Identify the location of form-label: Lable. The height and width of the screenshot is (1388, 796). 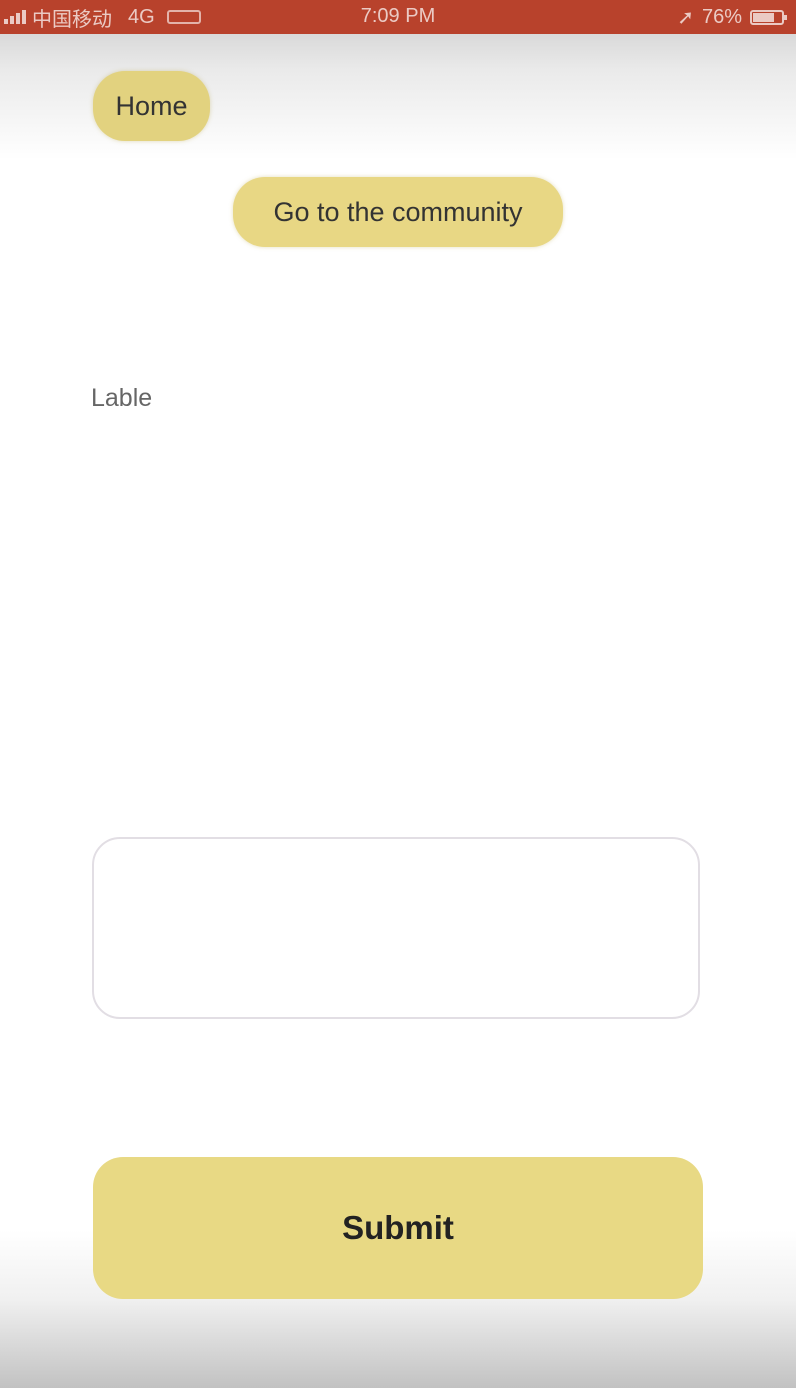
(122, 398).